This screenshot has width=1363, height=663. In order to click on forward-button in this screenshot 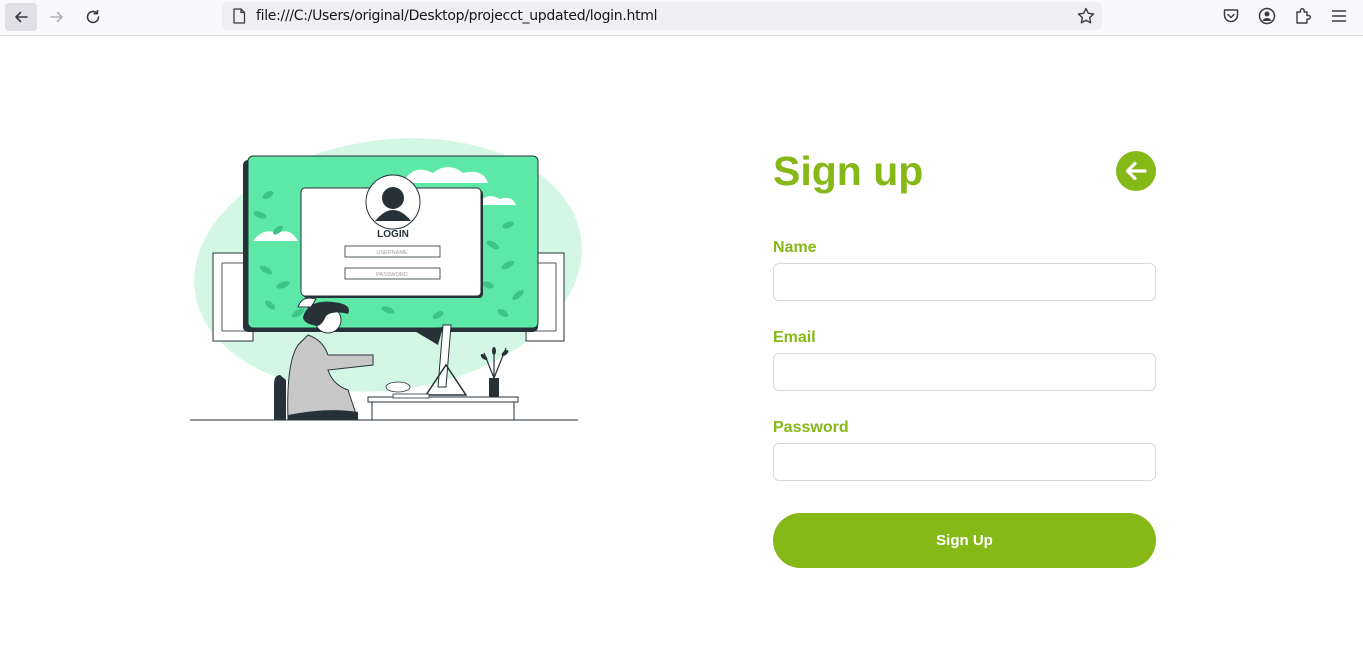, I will do `click(57, 17)`.